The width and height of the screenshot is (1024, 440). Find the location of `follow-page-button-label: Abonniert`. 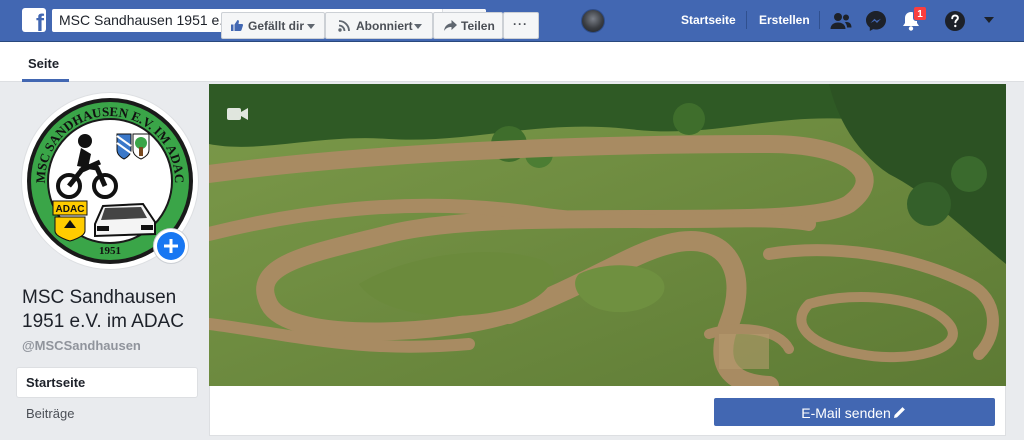

follow-page-button-label: Abonniert is located at coordinates (384, 26).